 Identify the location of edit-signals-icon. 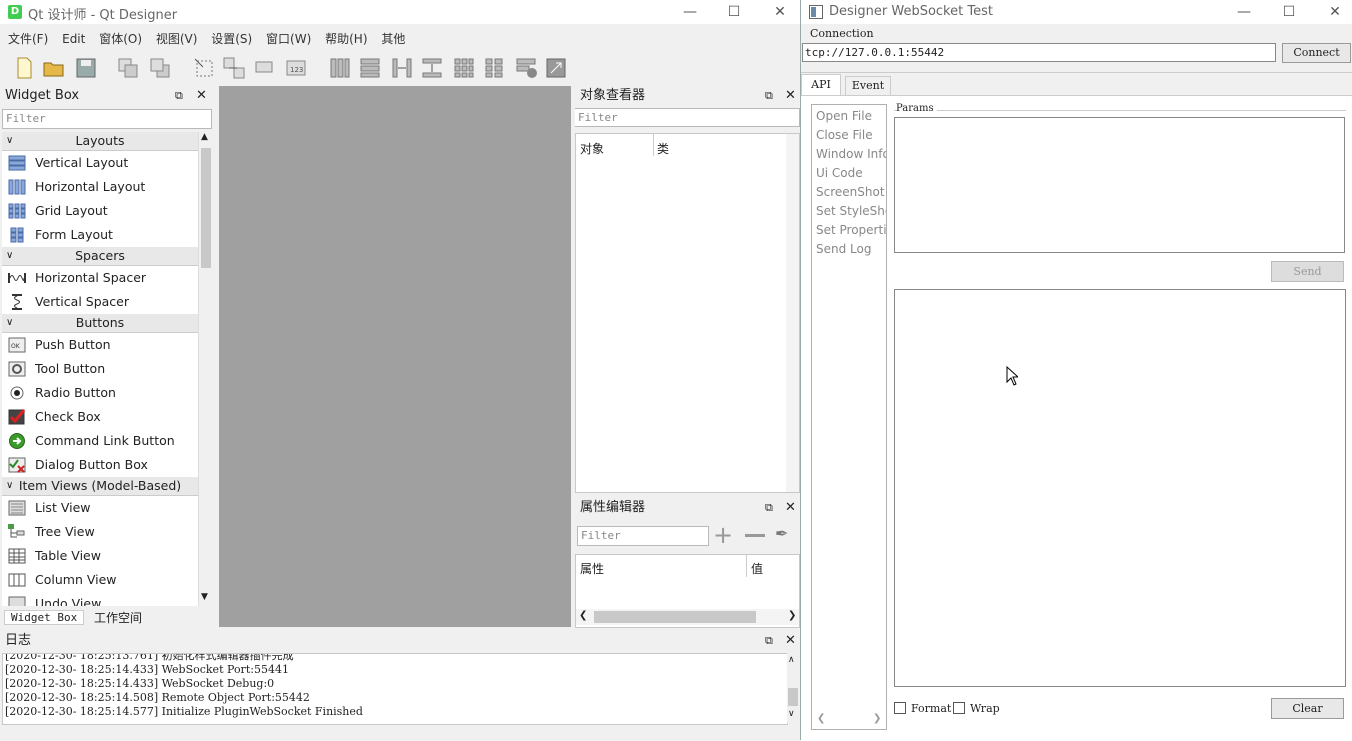
(234, 68).